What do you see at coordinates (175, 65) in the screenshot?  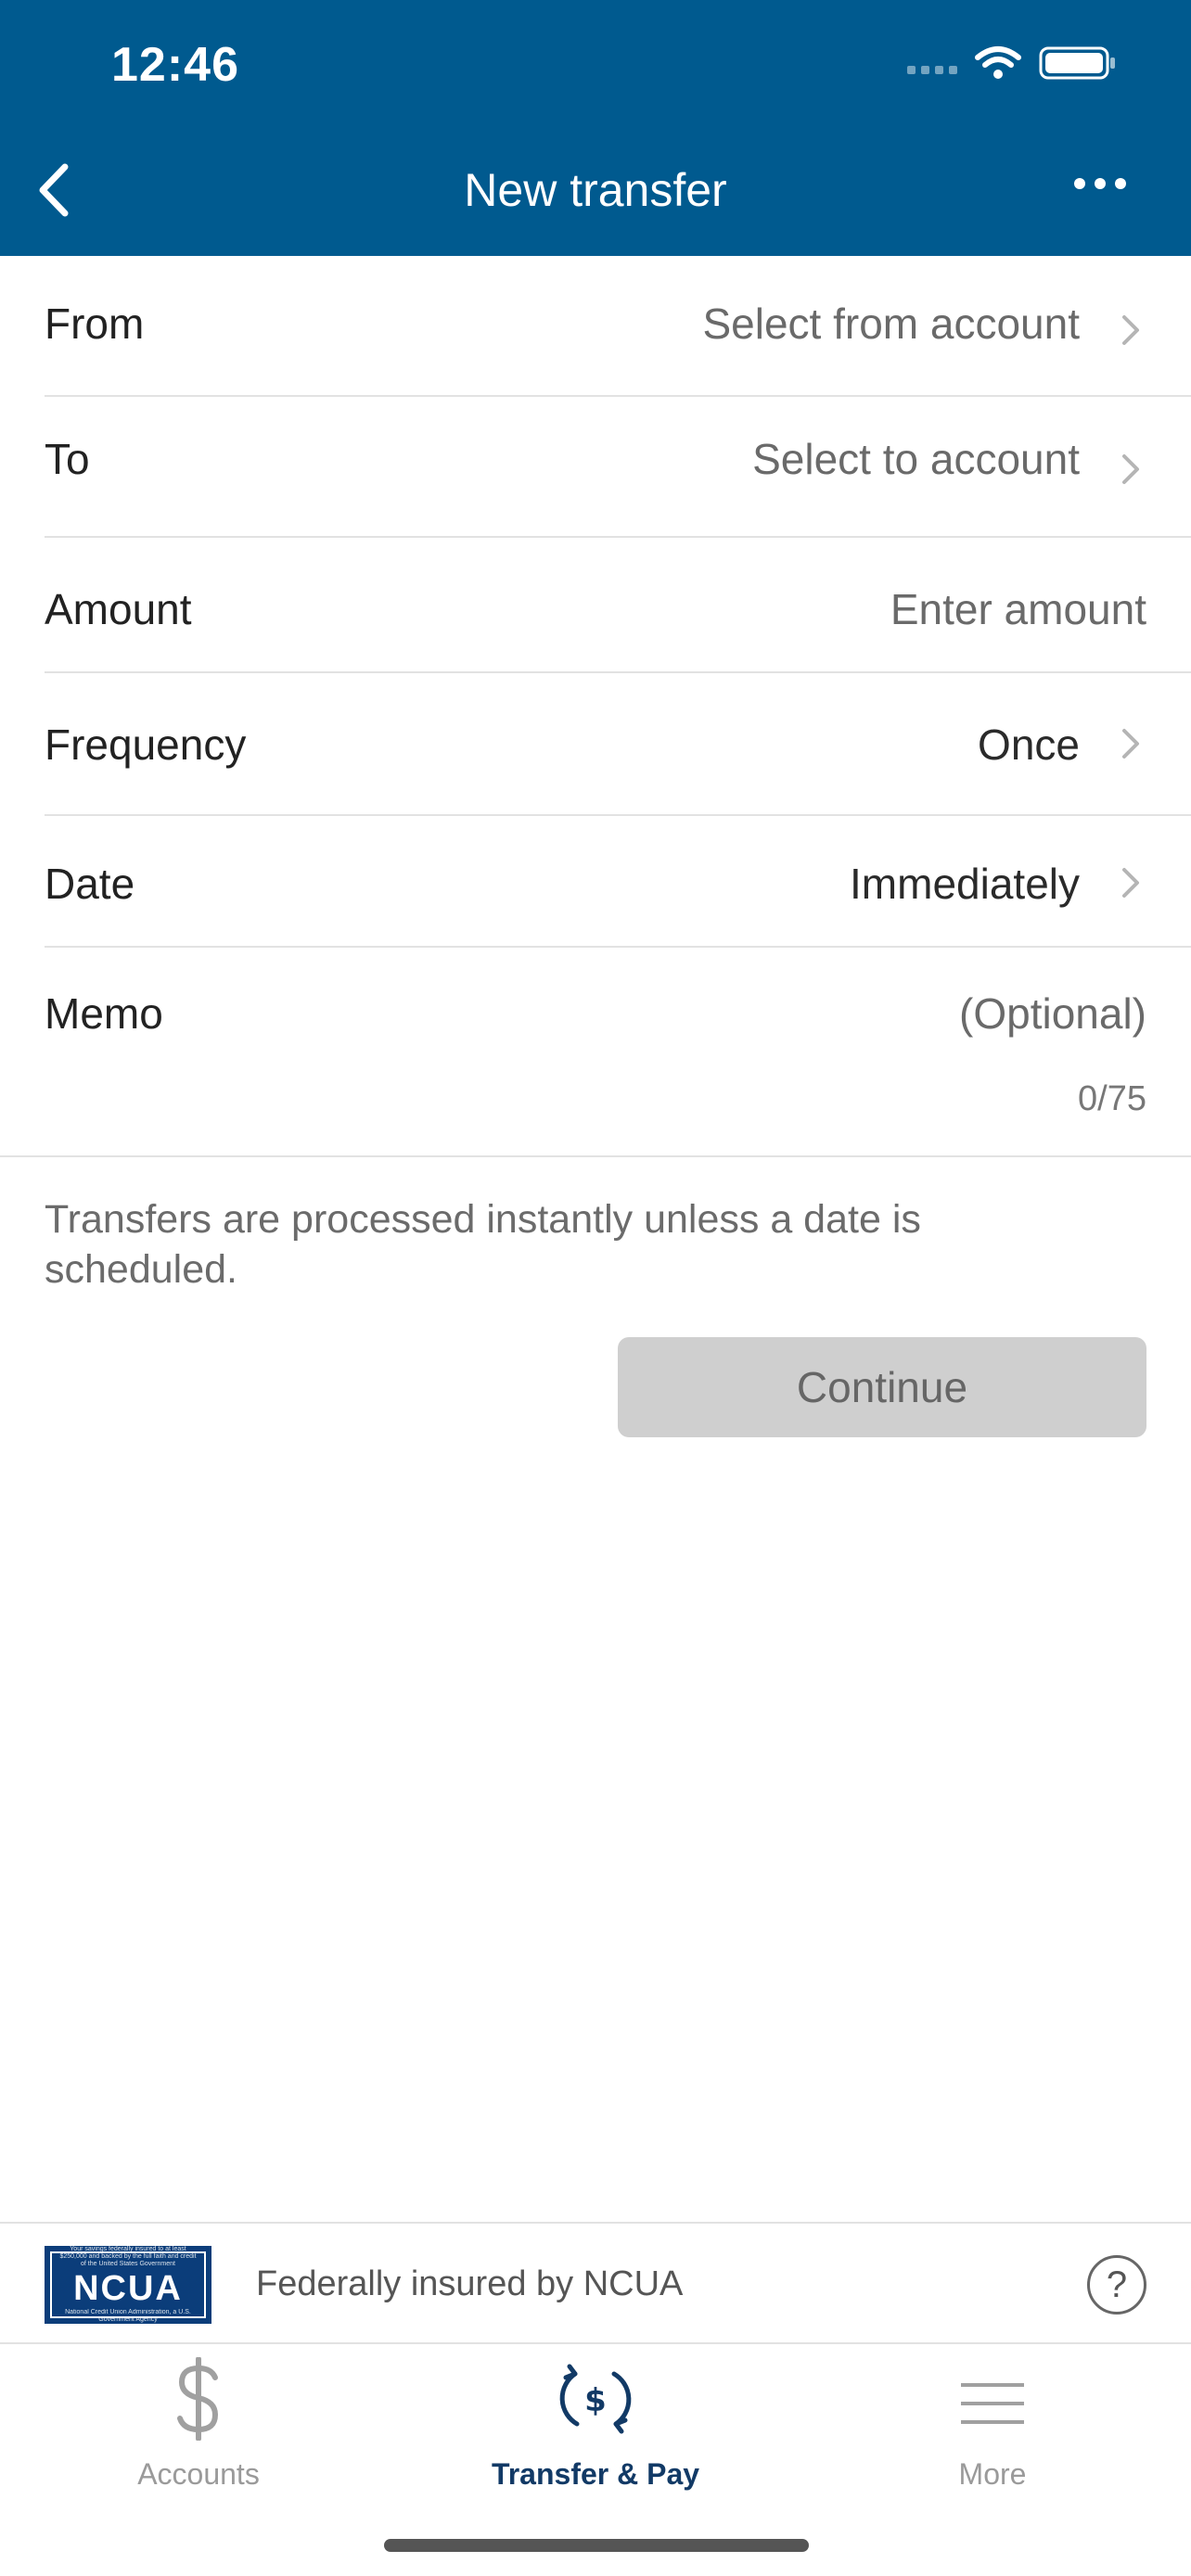 I see `status-time: 12:46` at bounding box center [175, 65].